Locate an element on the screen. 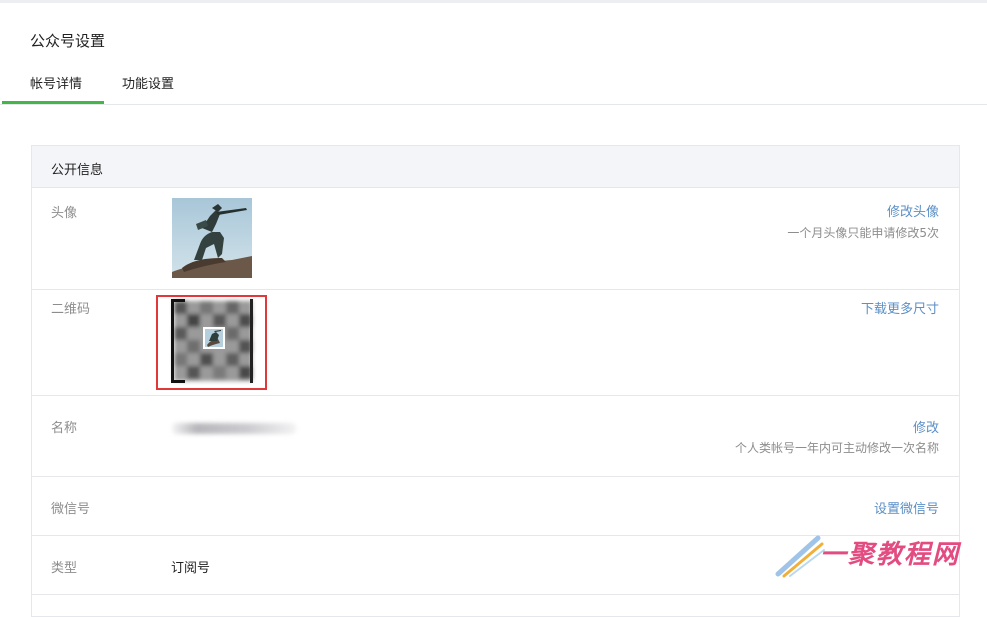  avatar is located at coordinates (212, 238).